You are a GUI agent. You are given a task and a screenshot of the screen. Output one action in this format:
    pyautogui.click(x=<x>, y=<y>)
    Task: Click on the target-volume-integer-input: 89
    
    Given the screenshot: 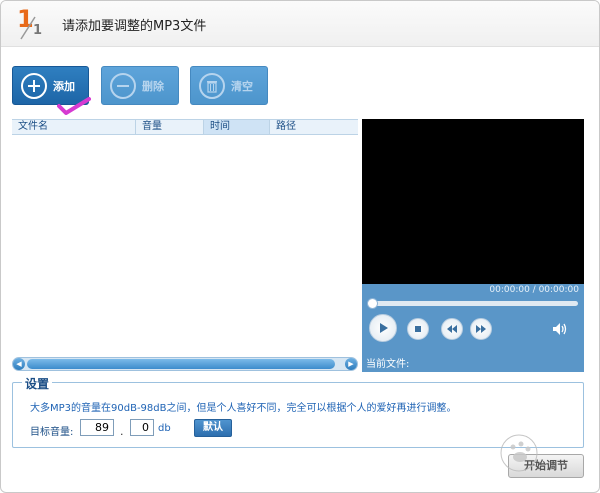 What is the action you would take?
    pyautogui.click(x=97, y=427)
    